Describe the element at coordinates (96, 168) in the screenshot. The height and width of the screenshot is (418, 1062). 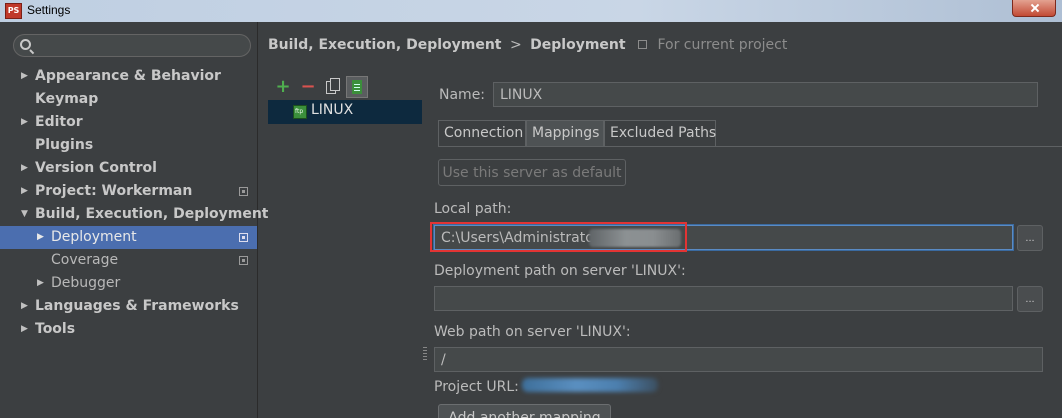
I see `sidebar-item-label: Version Control` at that location.